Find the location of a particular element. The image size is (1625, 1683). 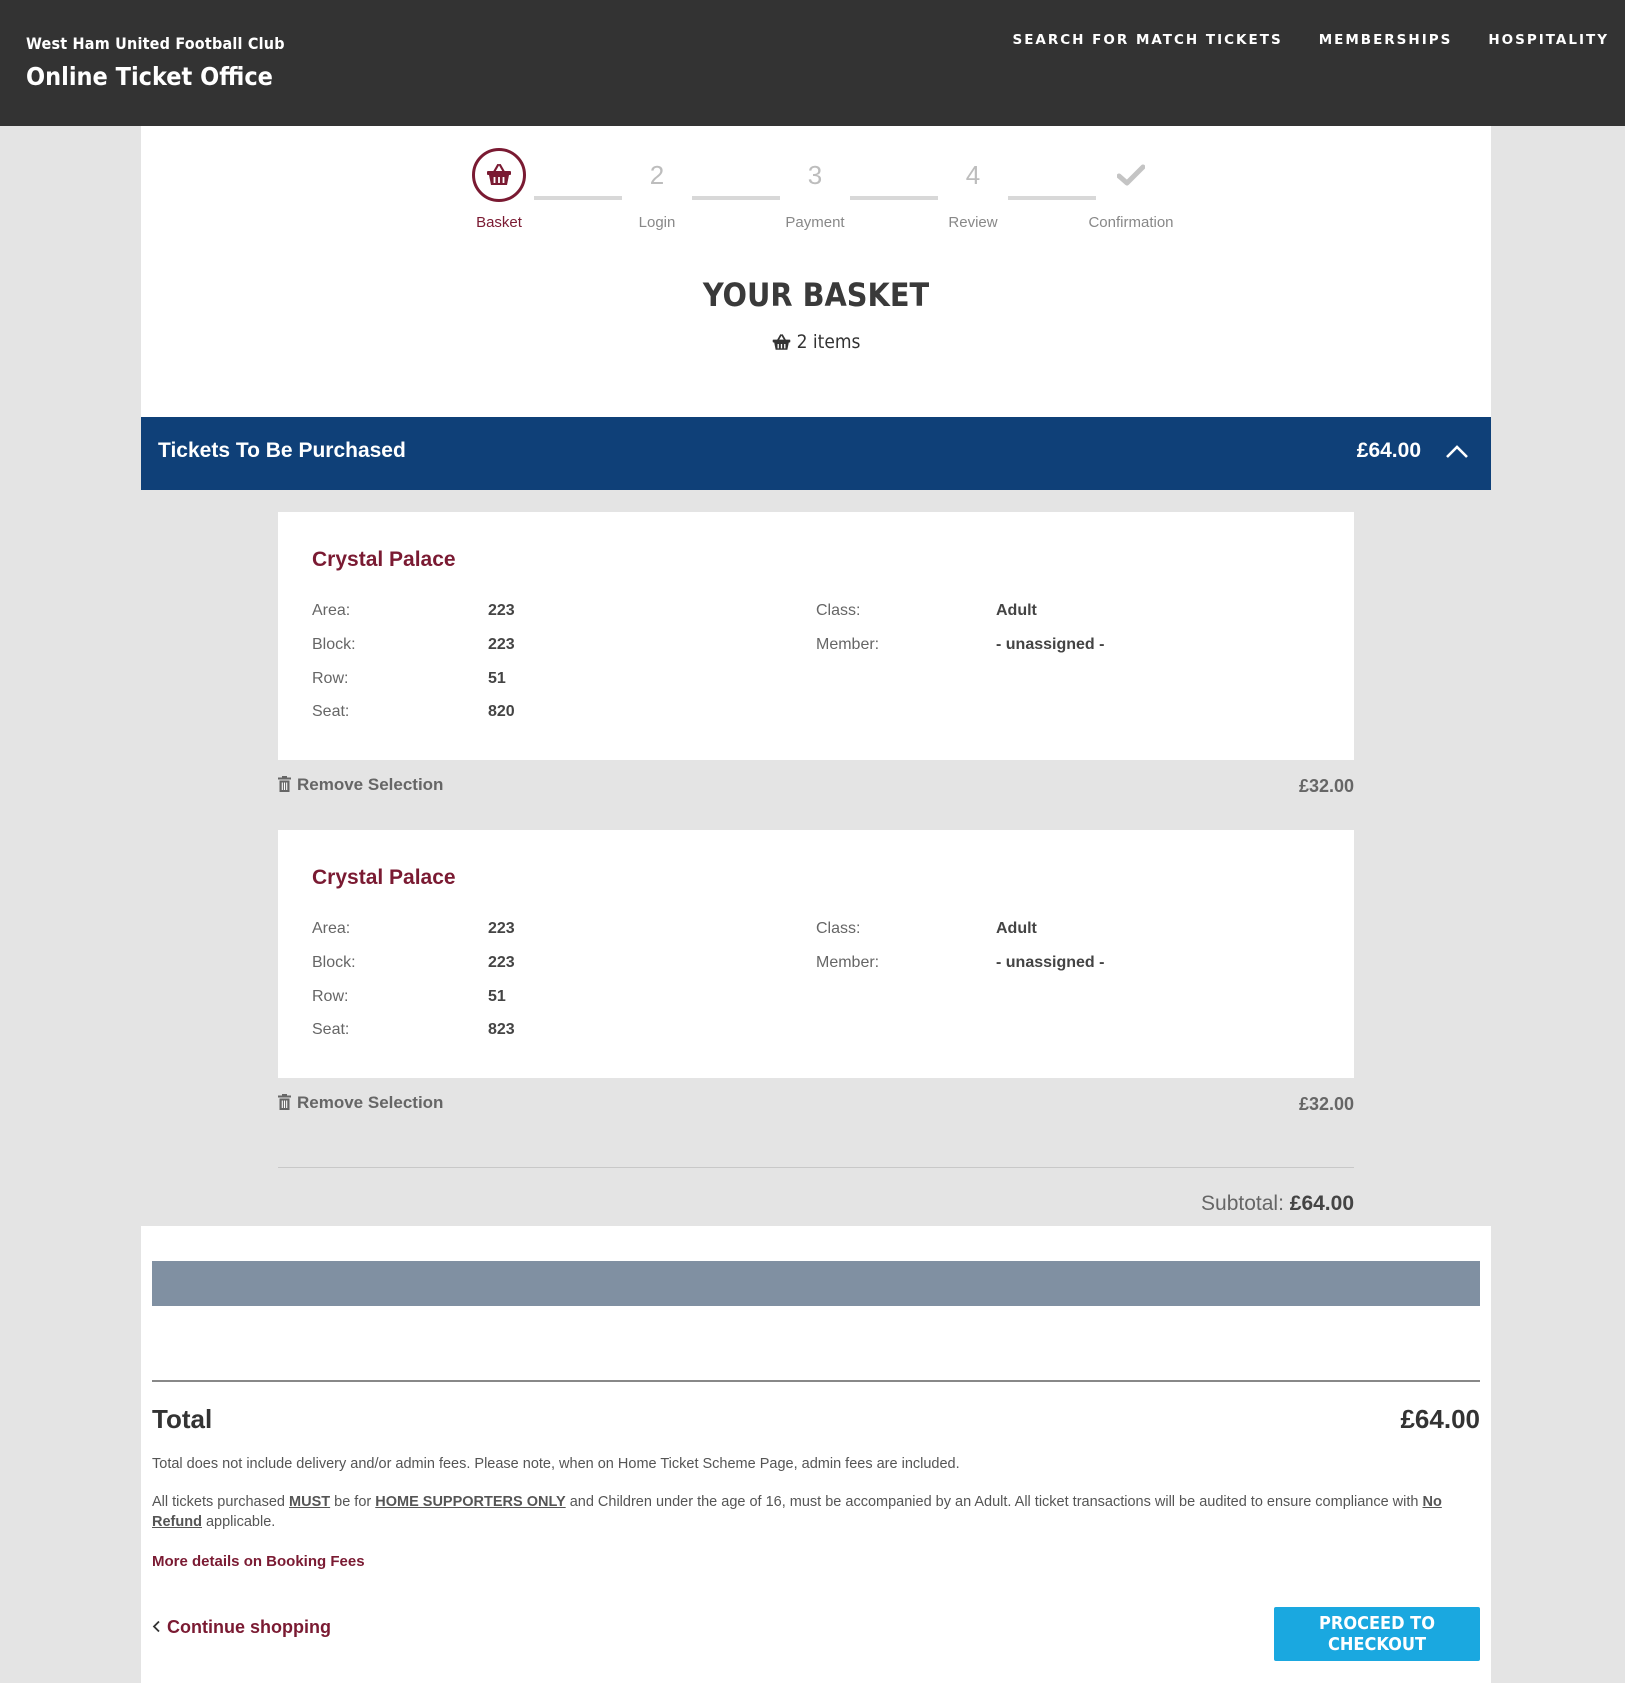

step-basket-circle is located at coordinates (499, 175).